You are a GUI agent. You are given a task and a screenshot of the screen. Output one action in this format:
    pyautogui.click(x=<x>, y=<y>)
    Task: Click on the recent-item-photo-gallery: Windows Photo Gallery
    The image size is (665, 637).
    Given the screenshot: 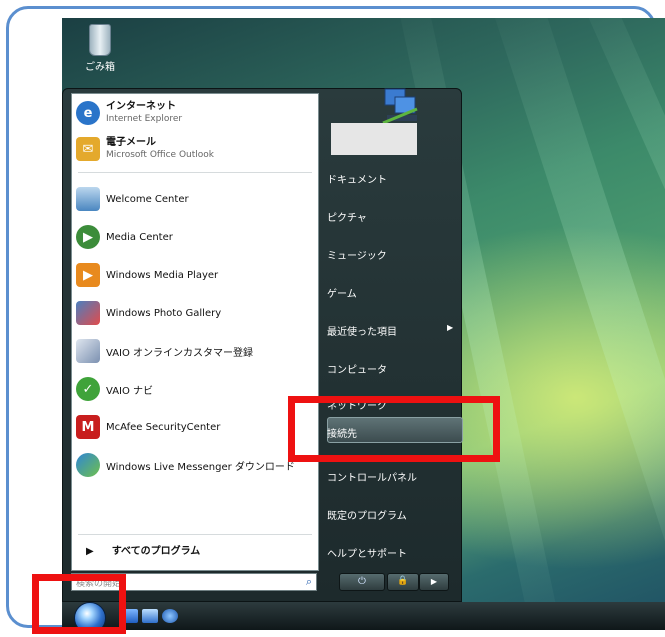 What is the action you would take?
    pyautogui.click(x=196, y=313)
    